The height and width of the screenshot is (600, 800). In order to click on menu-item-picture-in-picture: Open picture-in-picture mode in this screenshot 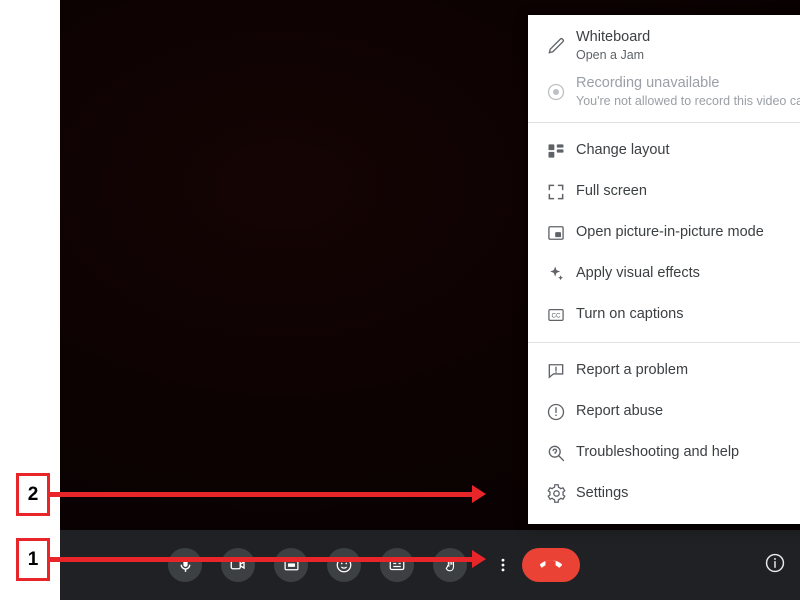, I will do `click(664, 232)`.